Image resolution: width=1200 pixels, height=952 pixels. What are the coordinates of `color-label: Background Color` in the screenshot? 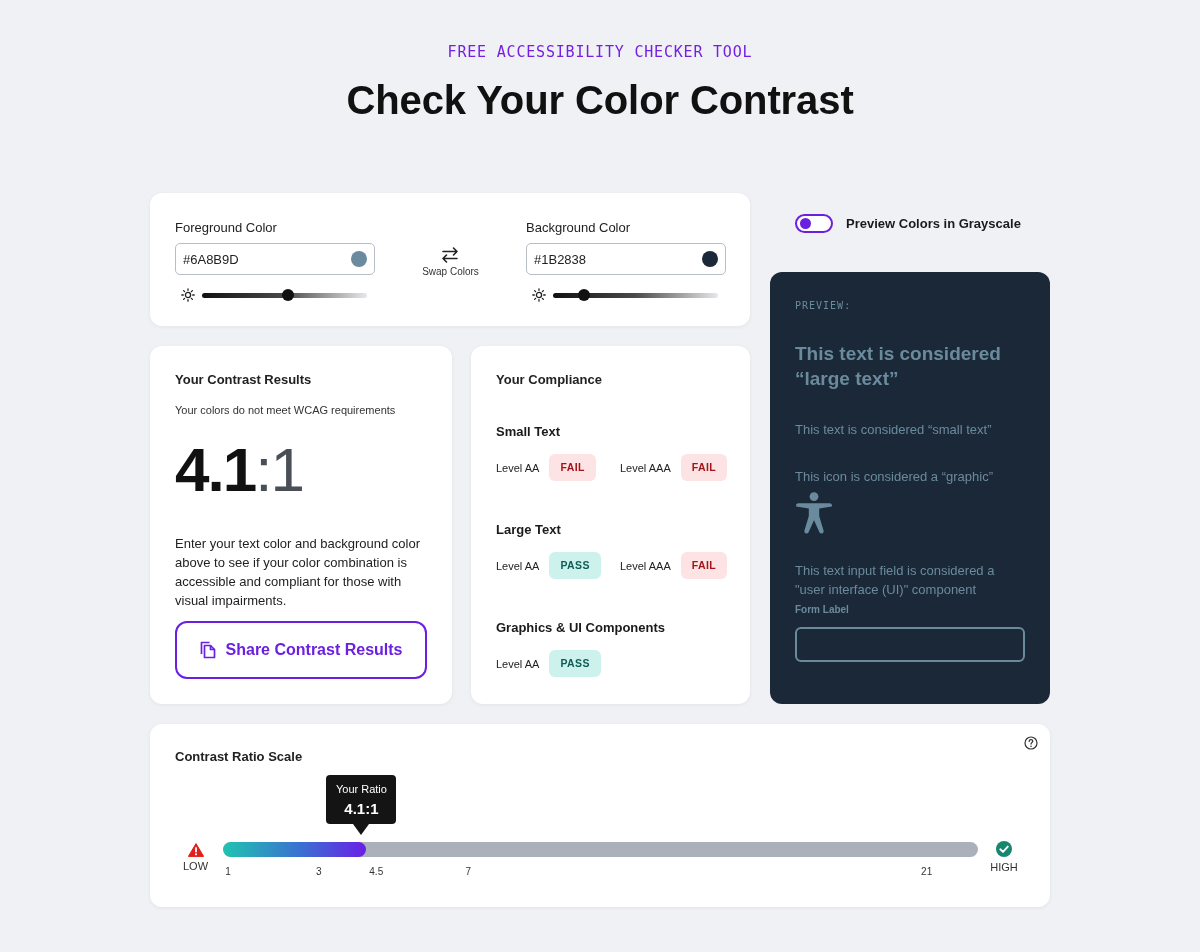 It's located at (578, 228).